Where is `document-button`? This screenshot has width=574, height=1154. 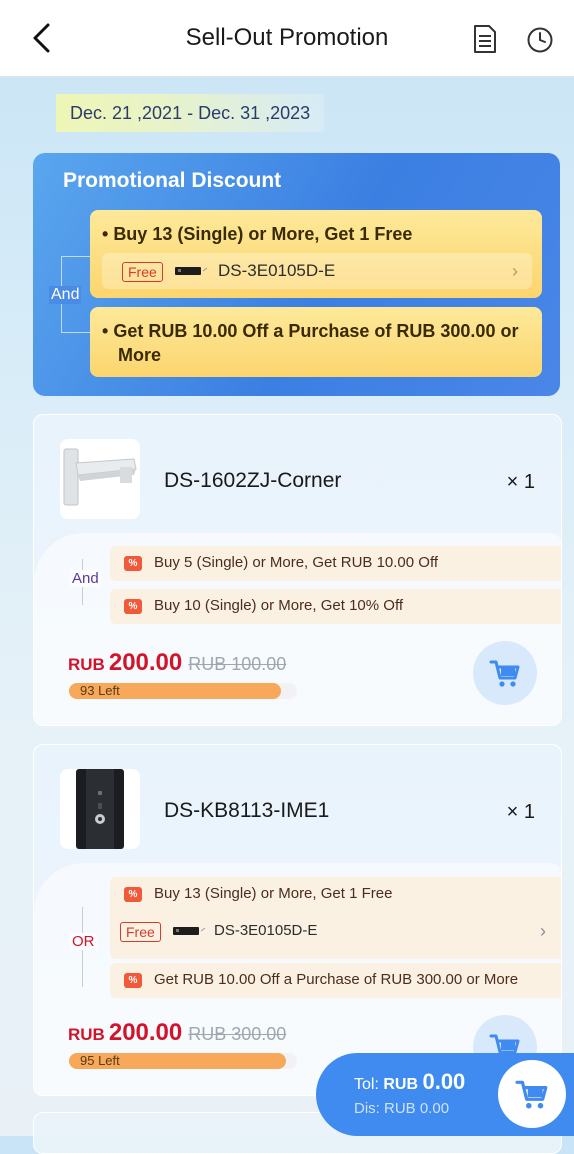 document-button is located at coordinates (485, 39).